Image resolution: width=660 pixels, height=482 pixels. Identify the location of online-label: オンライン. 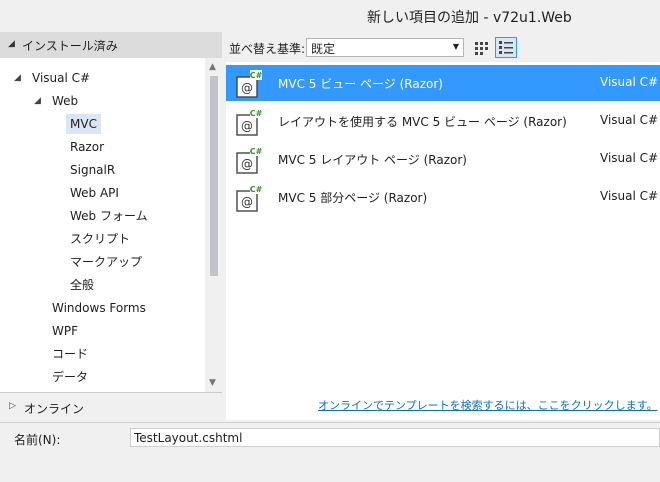
(54, 409).